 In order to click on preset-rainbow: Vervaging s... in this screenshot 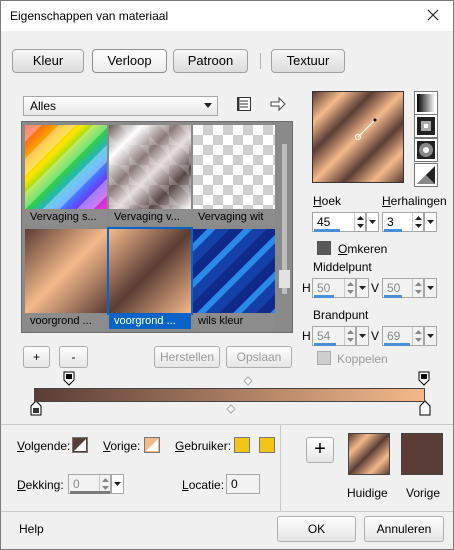, I will do `click(66, 175)`.